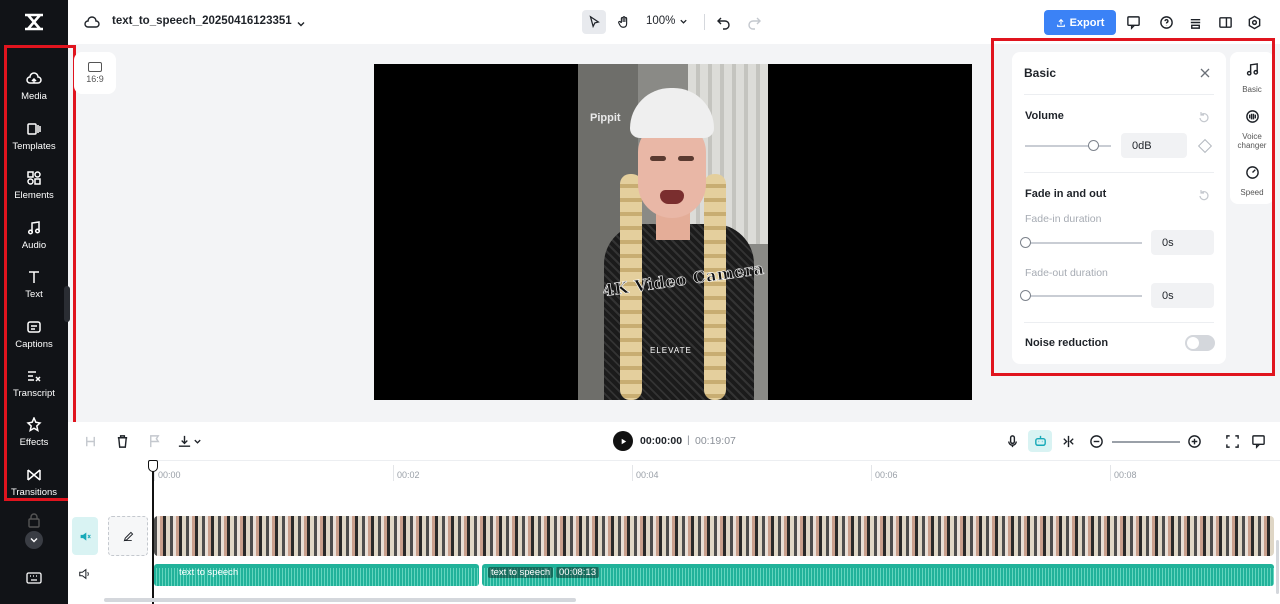 The image size is (1280, 604). What do you see at coordinates (34, 327) in the screenshot?
I see `captions-icon` at bounding box center [34, 327].